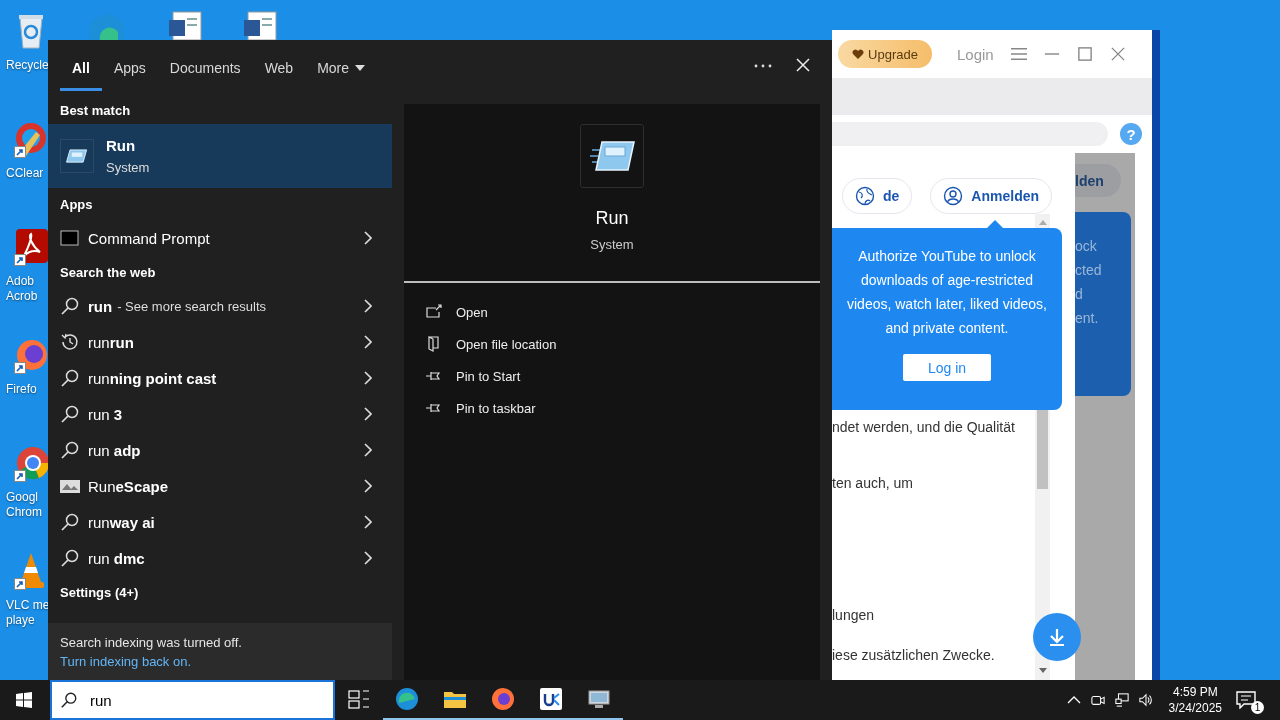 This screenshot has width=1280, height=720. What do you see at coordinates (858, 54) in the screenshot?
I see `heart-icon` at bounding box center [858, 54].